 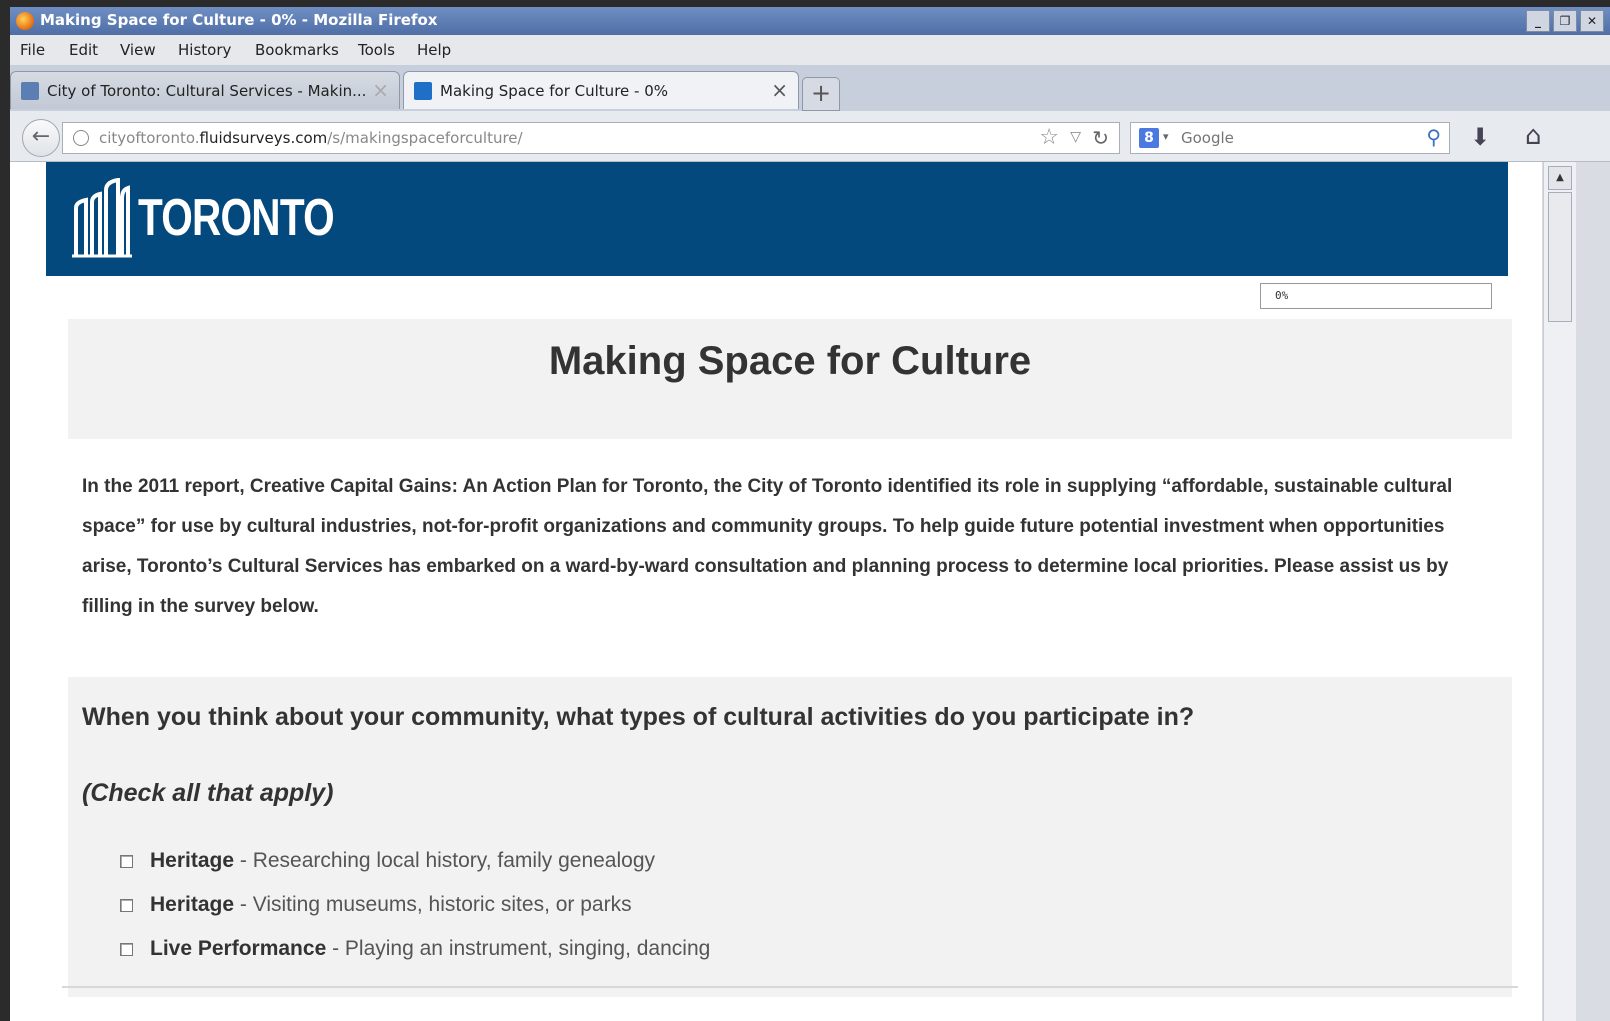 I want to click on engine-dropdown-icon: ▾, so click(x=1166, y=136).